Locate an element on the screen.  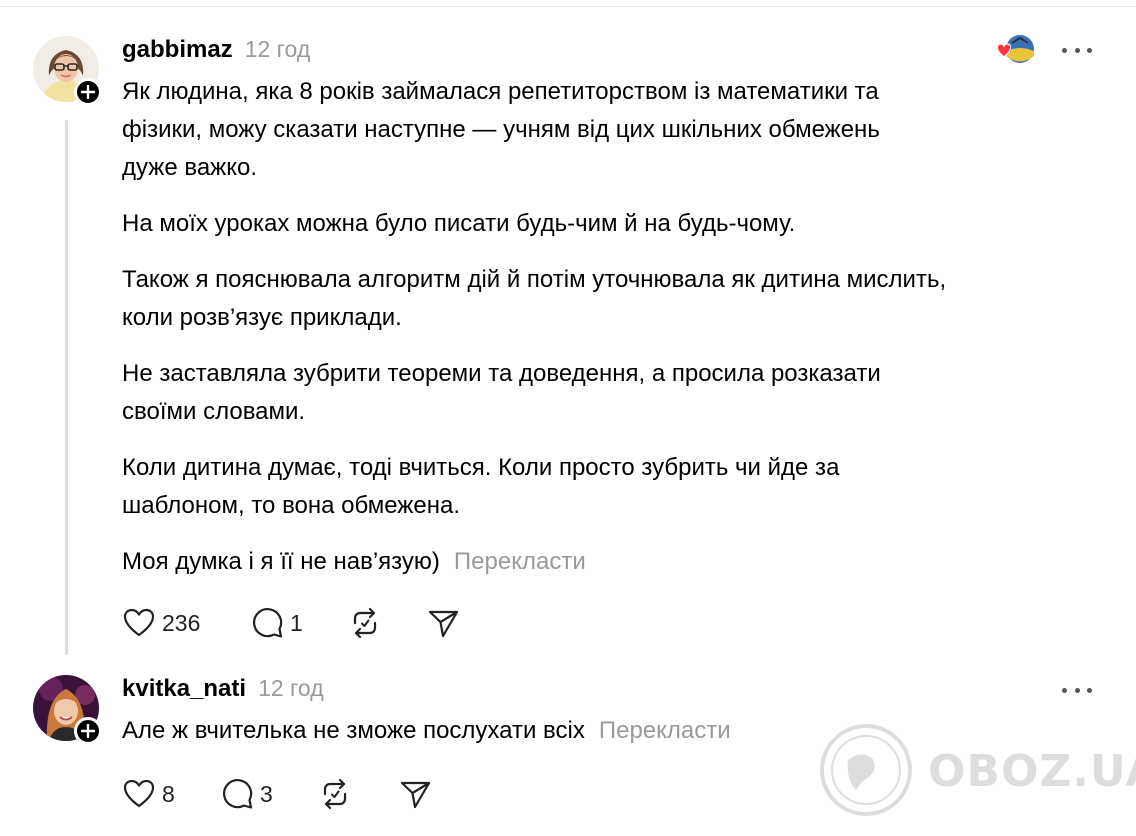
reply-count: 1 is located at coordinates (296, 622).